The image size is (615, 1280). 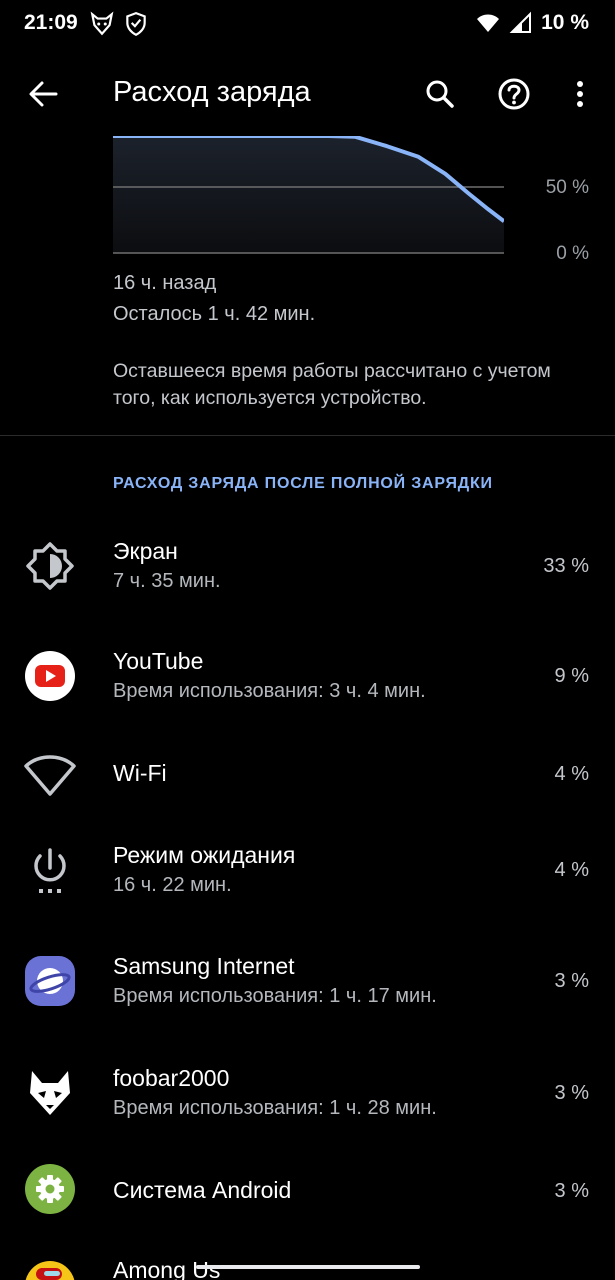 What do you see at coordinates (308, 1267) in the screenshot?
I see `nav-gesture-handle` at bounding box center [308, 1267].